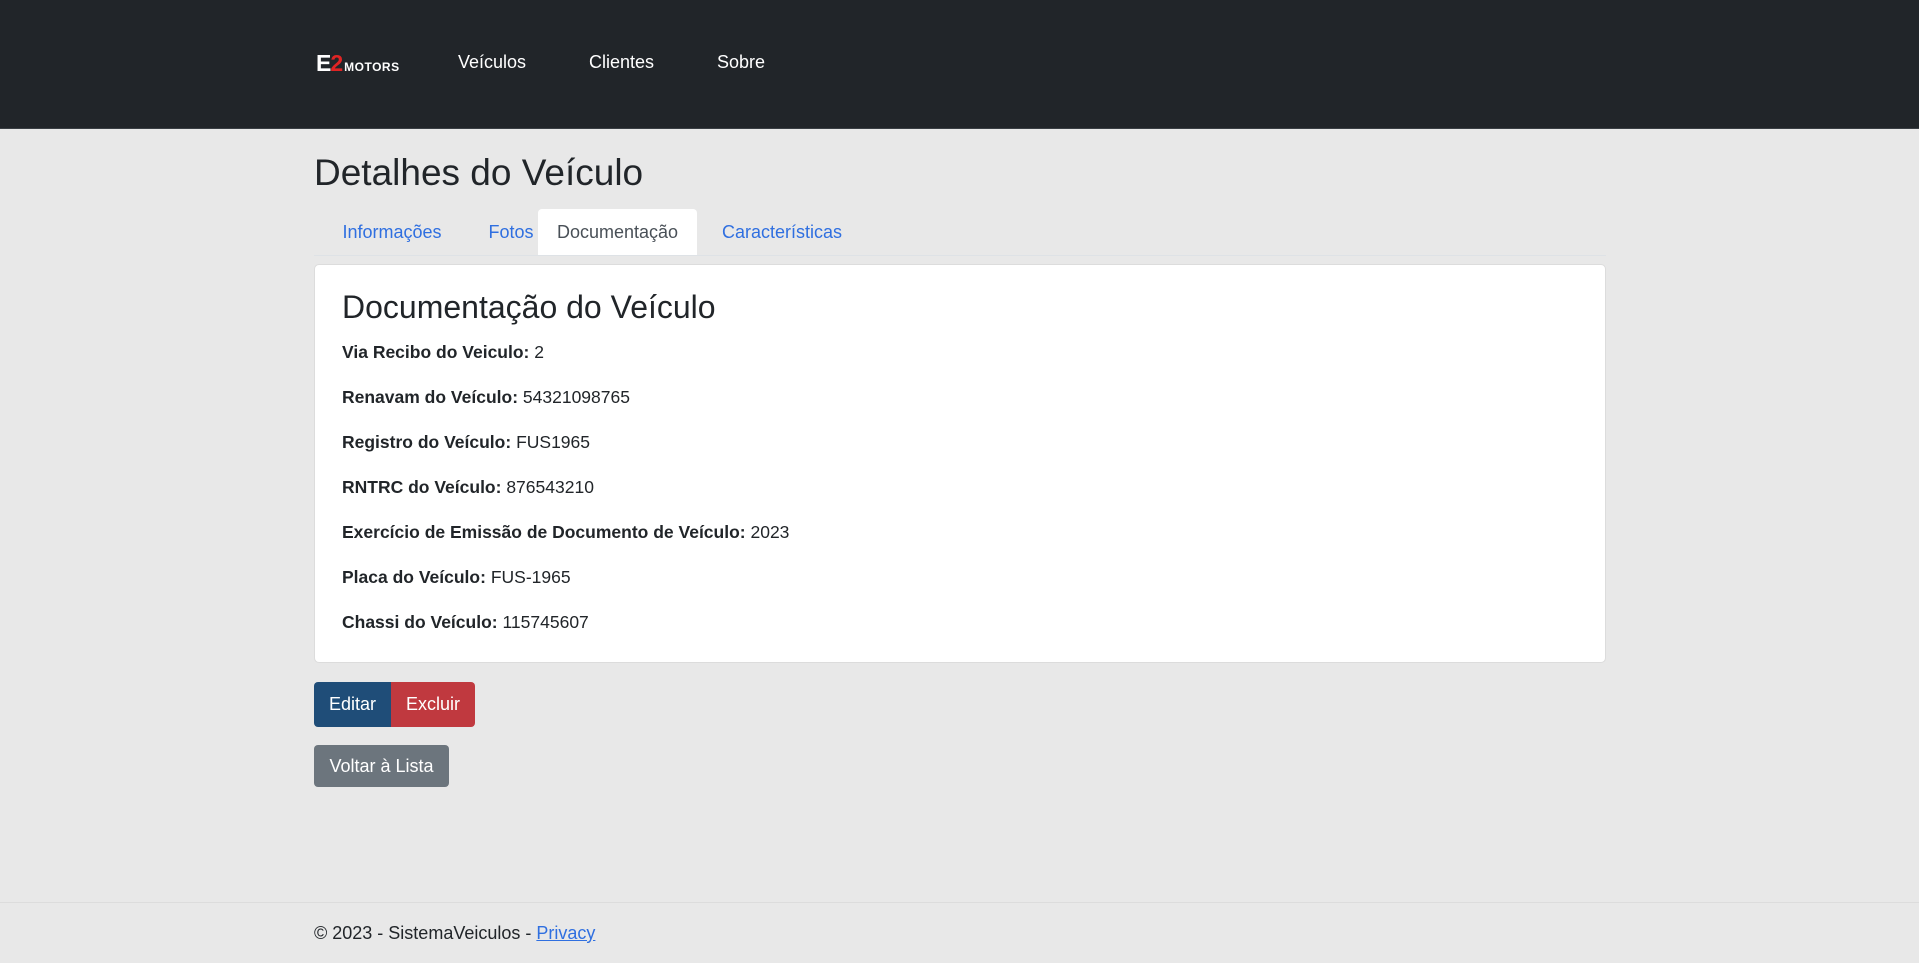 This screenshot has height=963, width=1919. What do you see at coordinates (392, 232) in the screenshot?
I see `tab-informacoes: Informações` at bounding box center [392, 232].